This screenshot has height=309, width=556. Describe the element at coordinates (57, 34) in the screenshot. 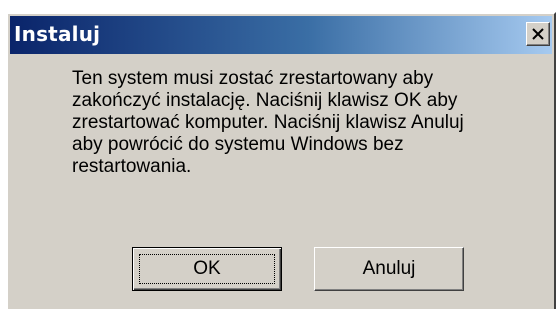

I see `window-title: Instaluj` at that location.